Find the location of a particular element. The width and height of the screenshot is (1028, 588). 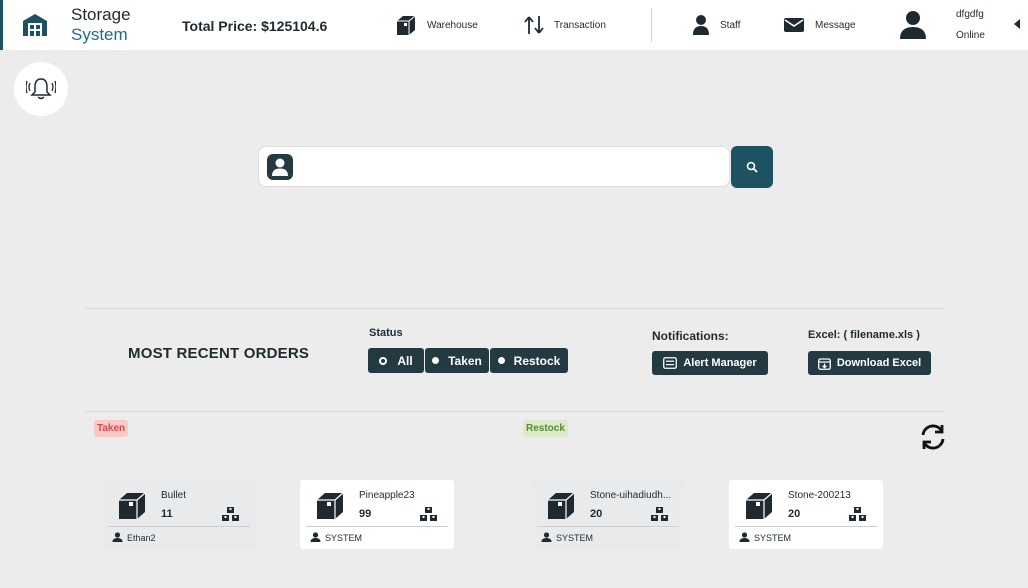

user-avatar-icon is located at coordinates (913, 25).